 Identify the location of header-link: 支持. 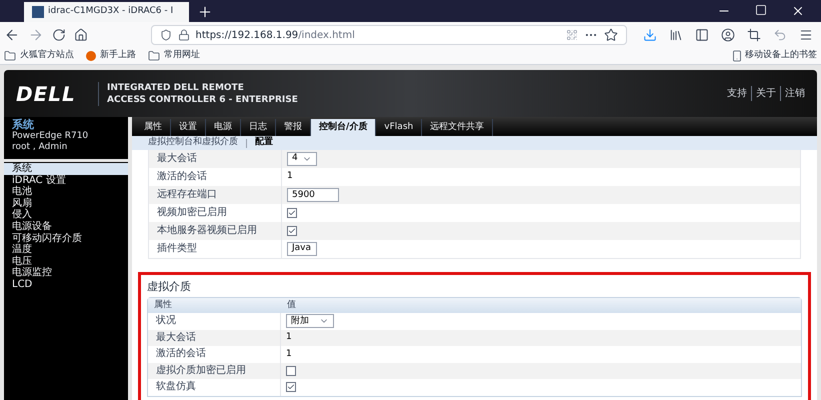
(737, 93).